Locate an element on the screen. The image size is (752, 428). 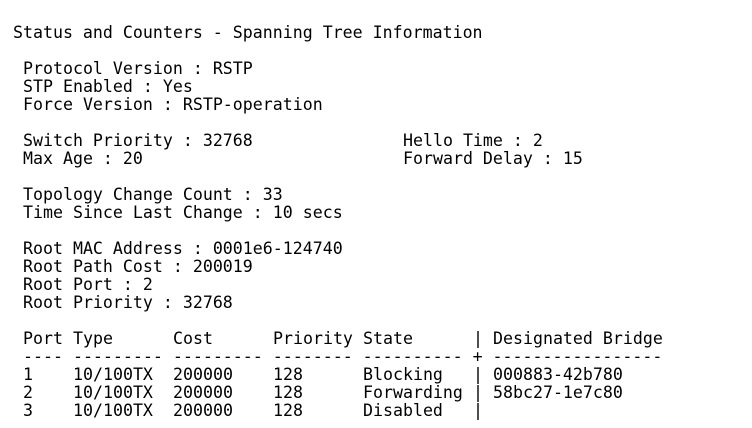
stp-enabled: STP Enabled : Yes is located at coordinates (108, 86).